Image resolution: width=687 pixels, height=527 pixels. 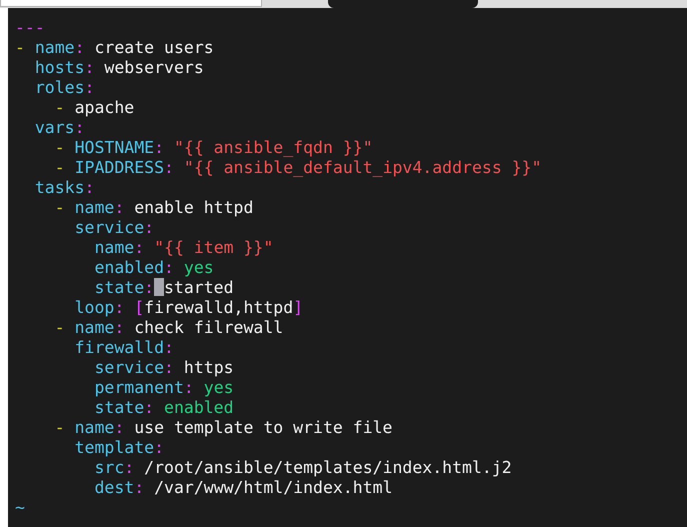 I want to click on code-line: hosts: webservers, so click(x=119, y=68).